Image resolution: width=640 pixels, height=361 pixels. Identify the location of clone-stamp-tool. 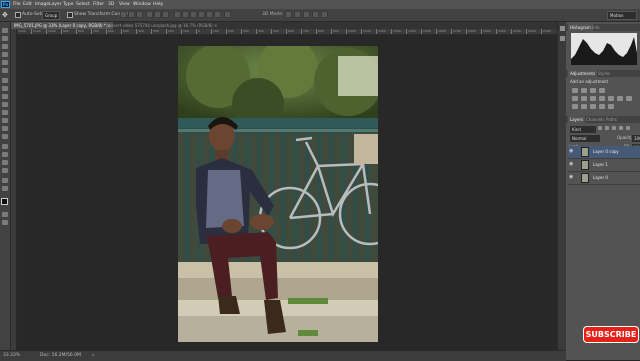
(5, 96).